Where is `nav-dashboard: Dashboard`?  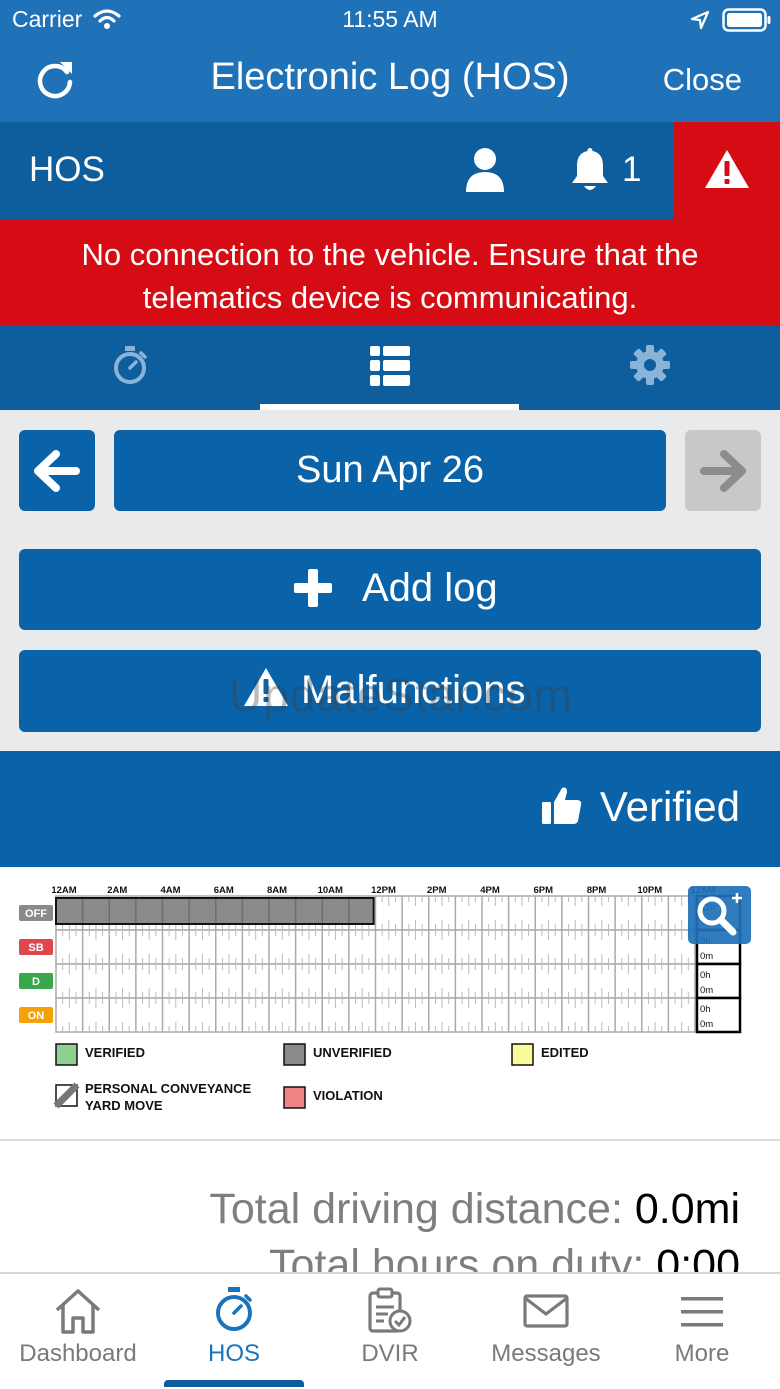
nav-dashboard: Dashboard is located at coordinates (78, 1330).